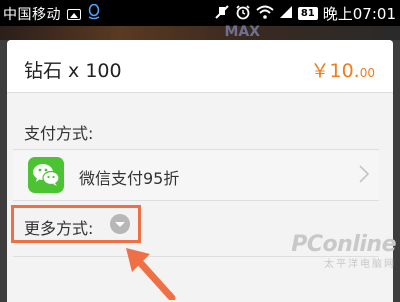  I want to click on background-deco-text: MAX, so click(242, 32).